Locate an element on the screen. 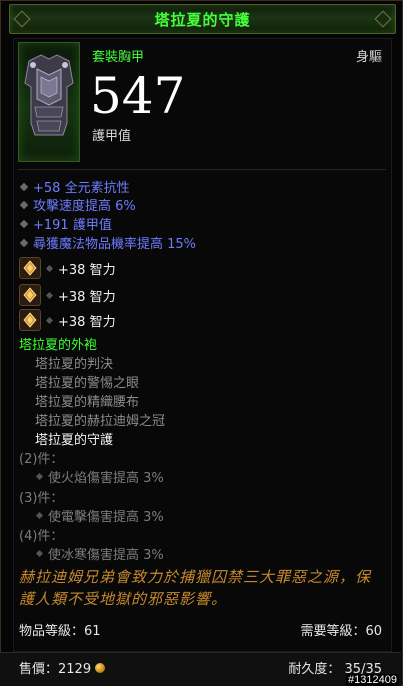  gold-coin-icon is located at coordinates (100, 667).